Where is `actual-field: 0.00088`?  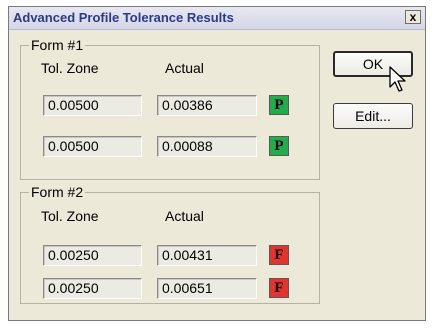 actual-field: 0.00088 is located at coordinates (207, 146).